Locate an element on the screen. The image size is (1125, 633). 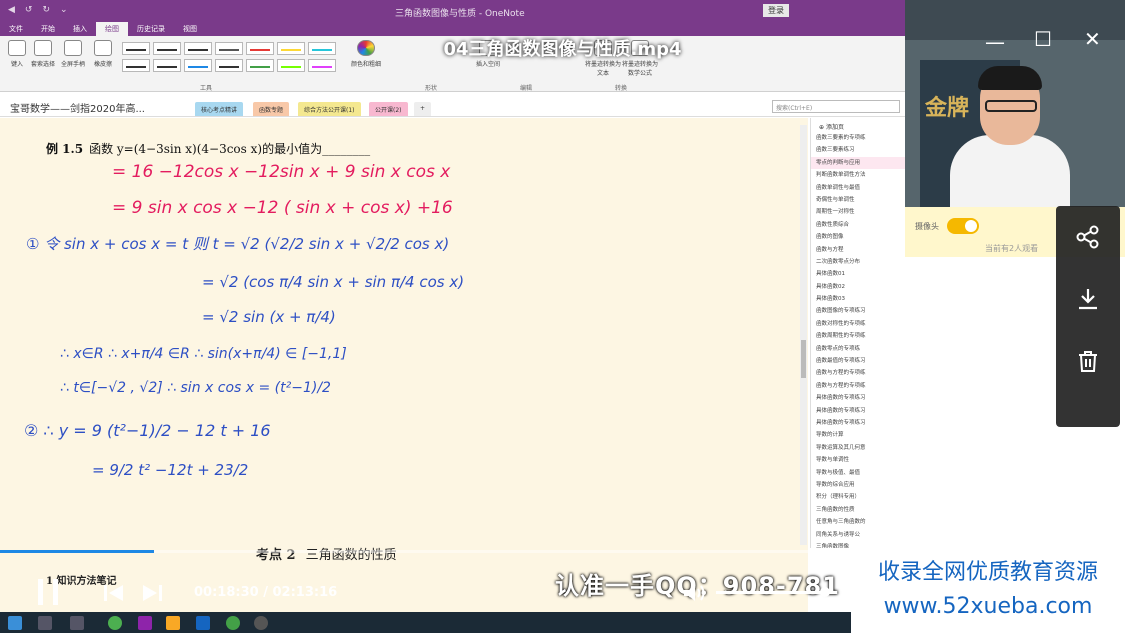
page-scrollbar is located at coordinates (803, 335).